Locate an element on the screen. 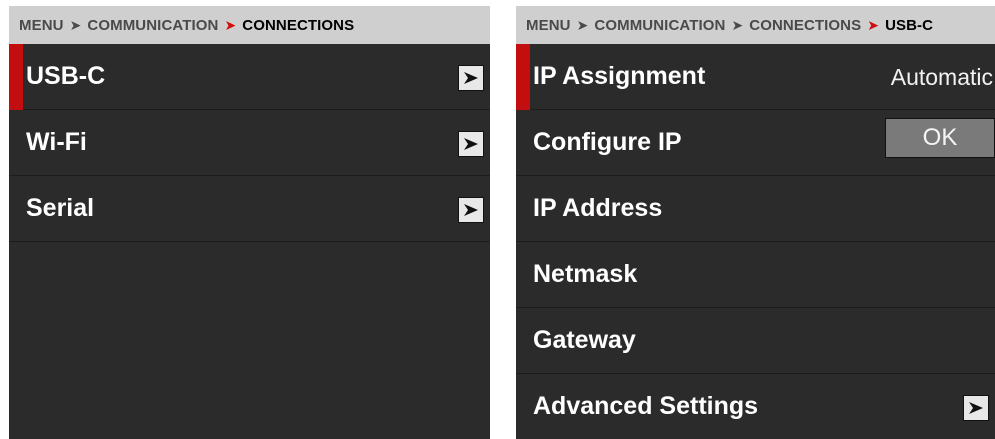 The height and width of the screenshot is (439, 995). menu-item-label: Serial is located at coordinates (60, 208).